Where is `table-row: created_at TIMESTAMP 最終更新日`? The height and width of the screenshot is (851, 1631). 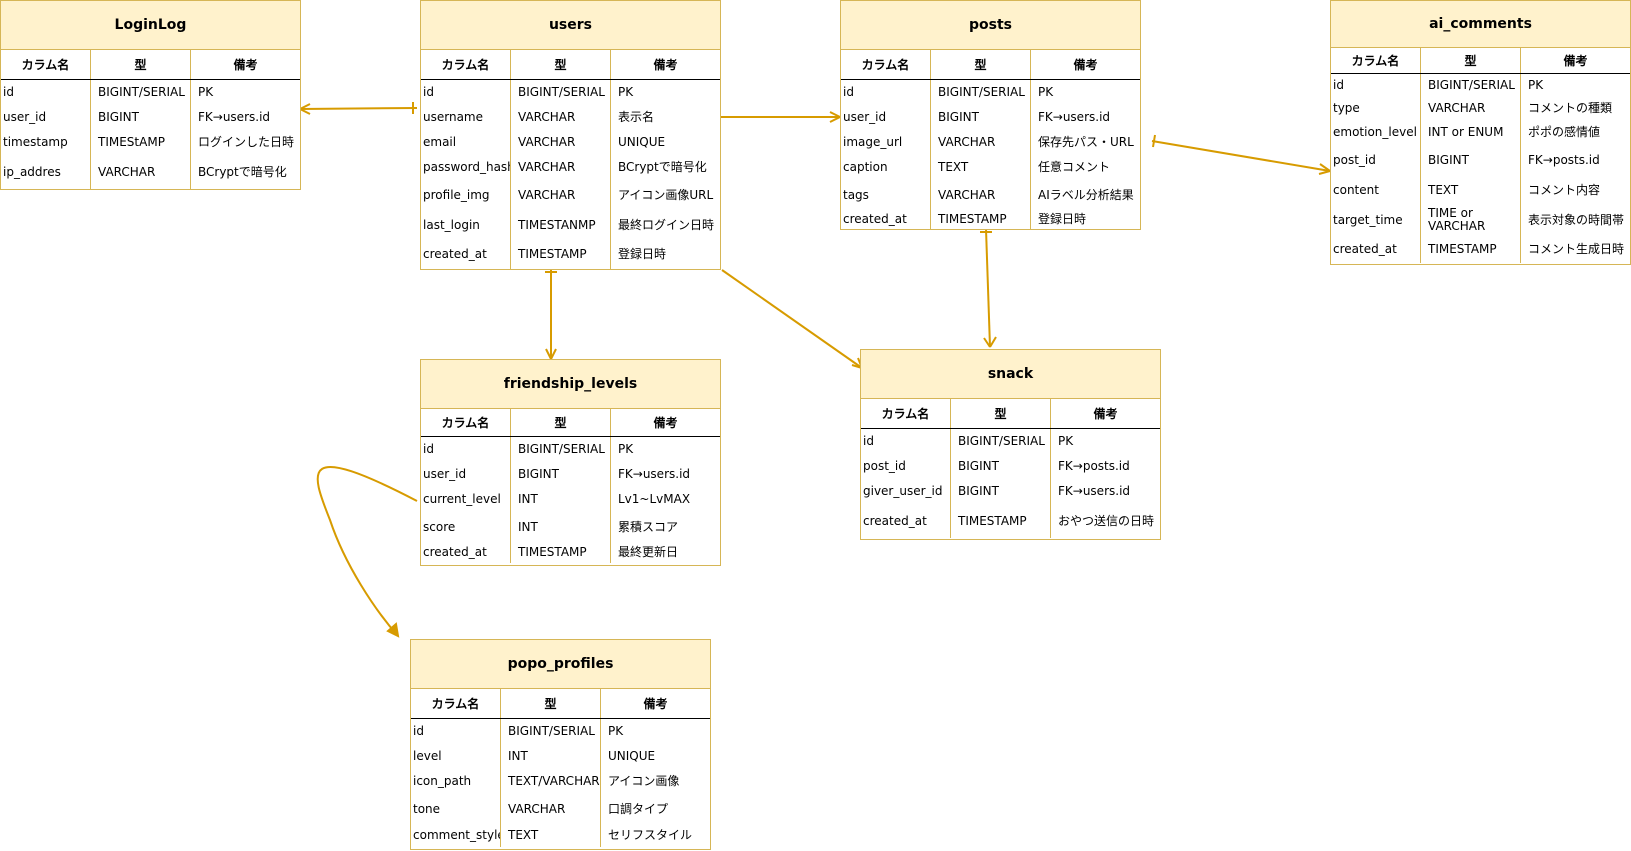
table-row: created_at TIMESTAMP 最終更新日 is located at coordinates (570, 552).